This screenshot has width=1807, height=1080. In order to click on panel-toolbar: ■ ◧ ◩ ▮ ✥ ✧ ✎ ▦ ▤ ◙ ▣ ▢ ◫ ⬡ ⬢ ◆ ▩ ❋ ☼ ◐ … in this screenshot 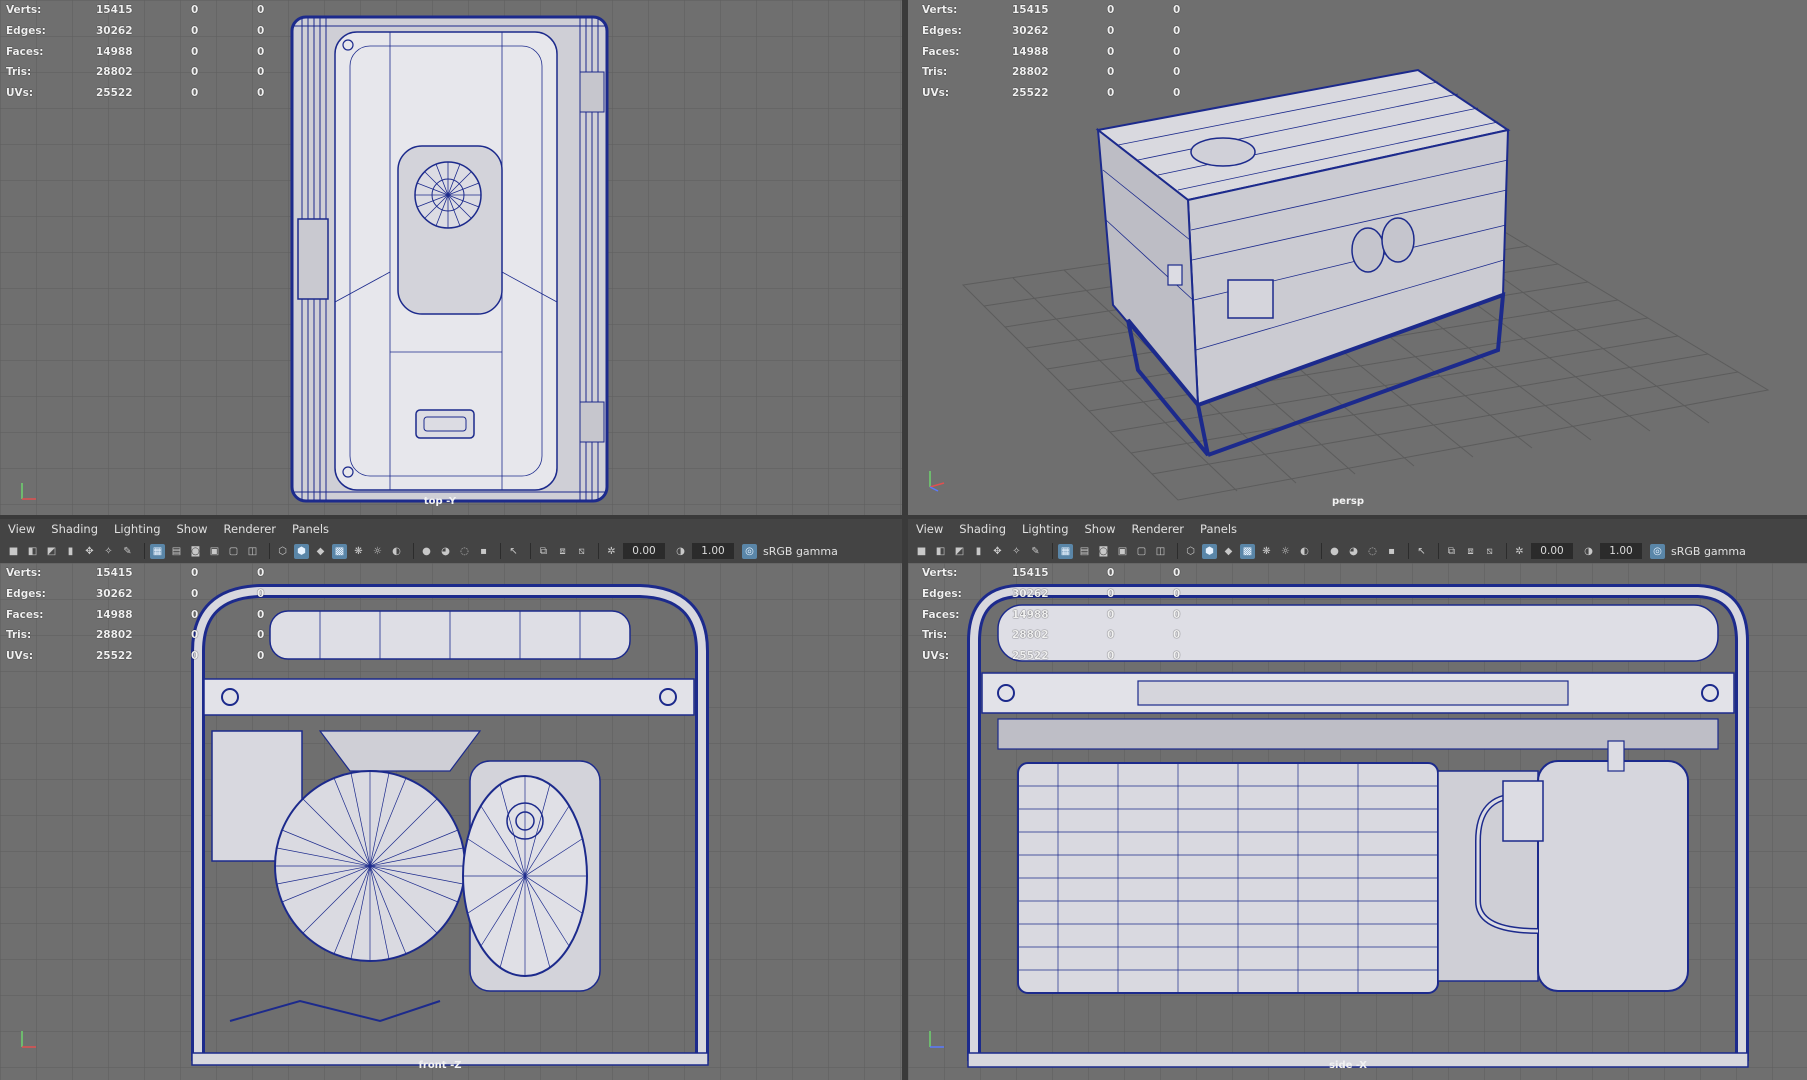, I will do `click(451, 551)`.